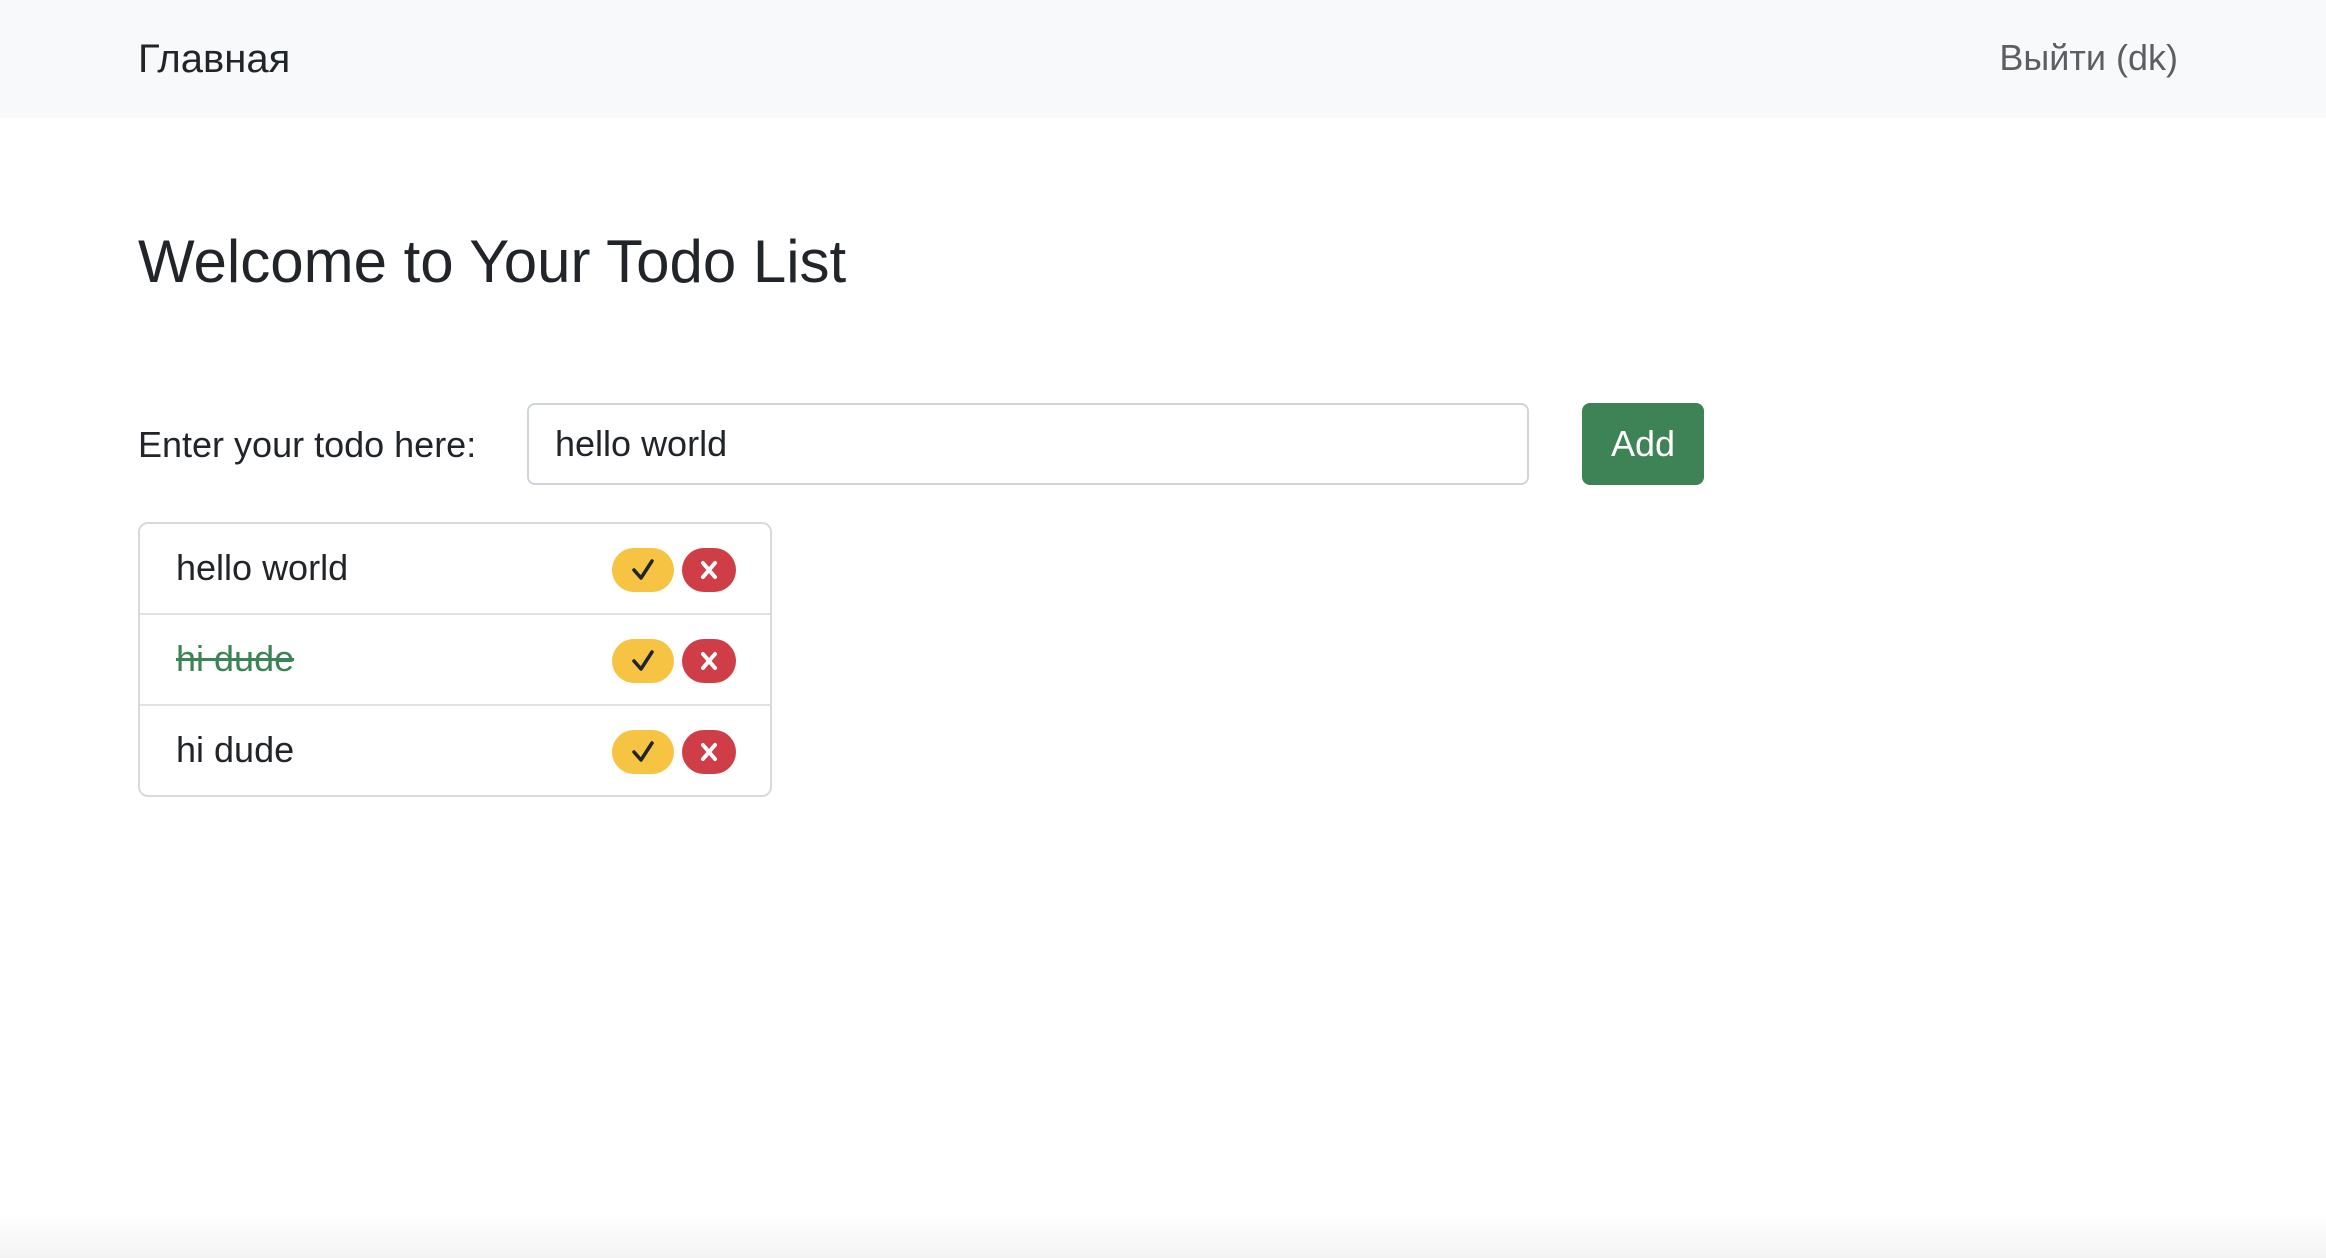 This screenshot has height=1258, width=2326. I want to click on todo-item: hello world, so click(455, 569).